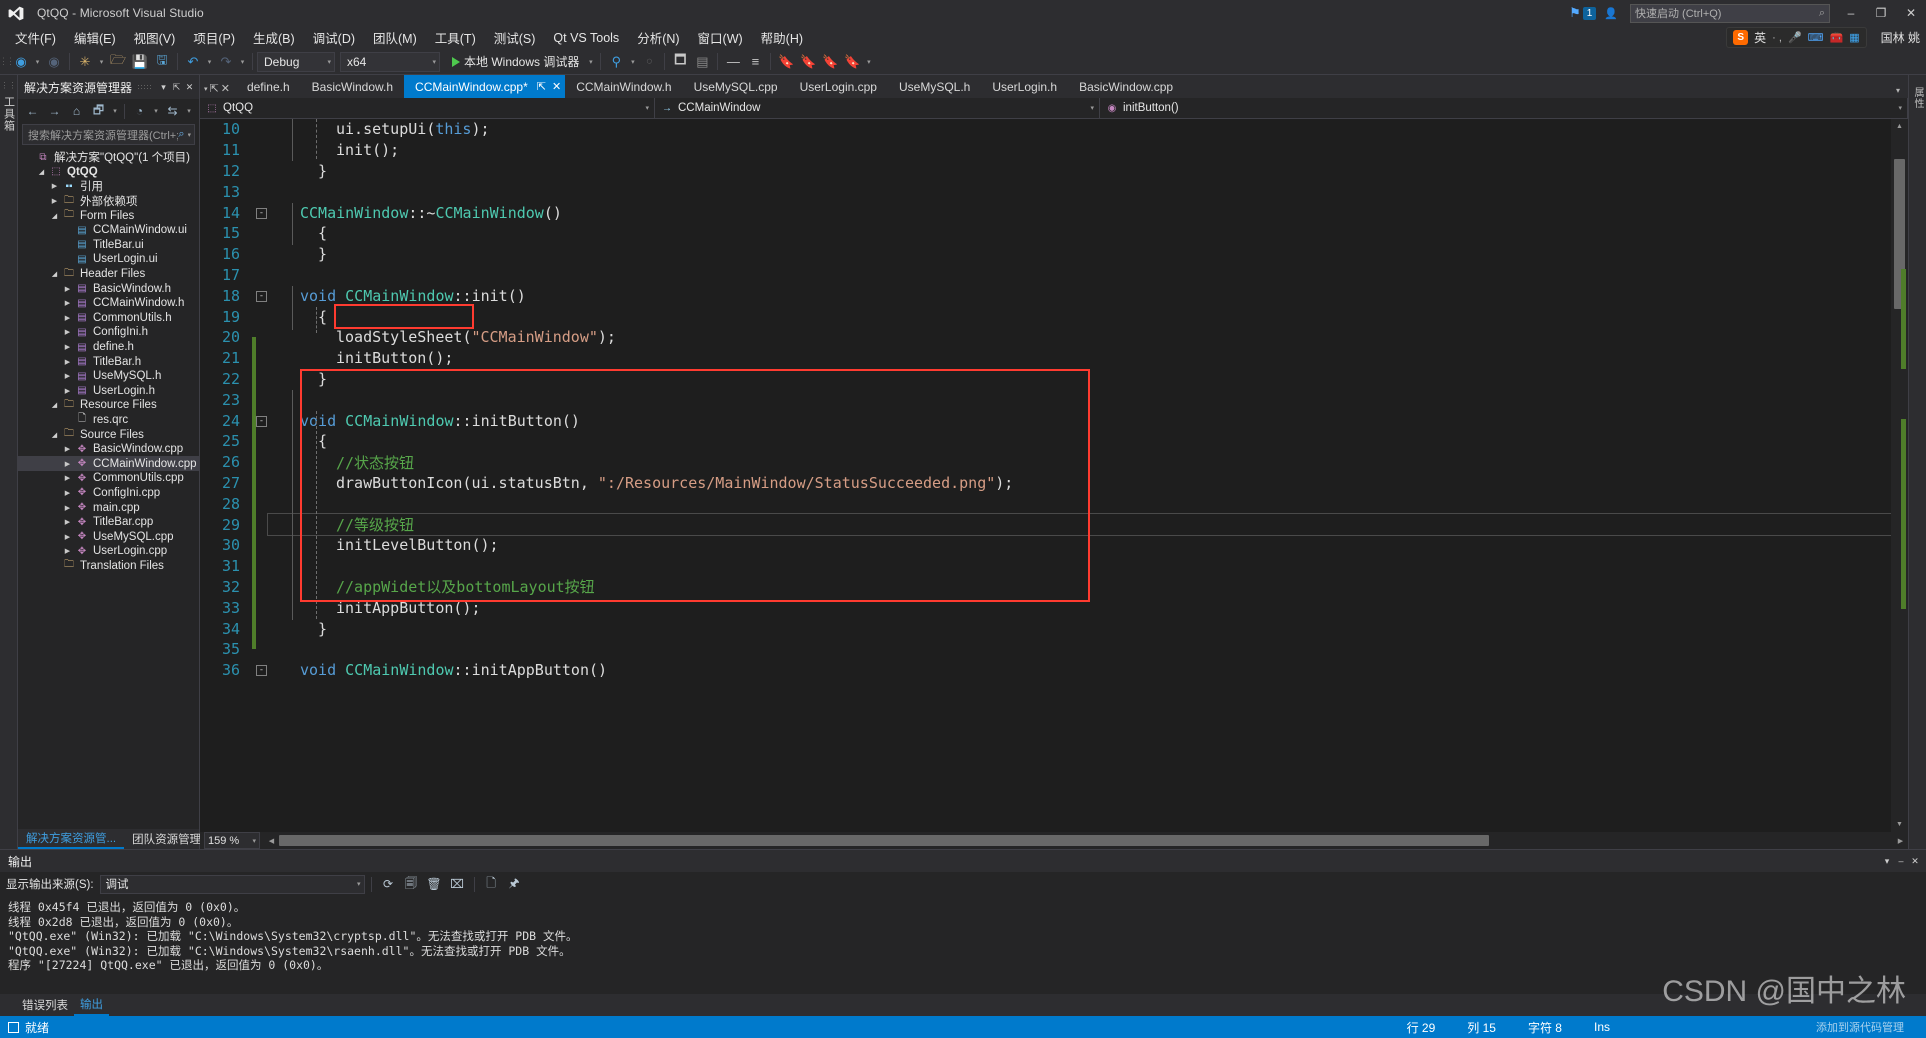 The image size is (1926, 1038). What do you see at coordinates (1045, 571) in the screenshot?
I see `code-line: 31` at bounding box center [1045, 571].